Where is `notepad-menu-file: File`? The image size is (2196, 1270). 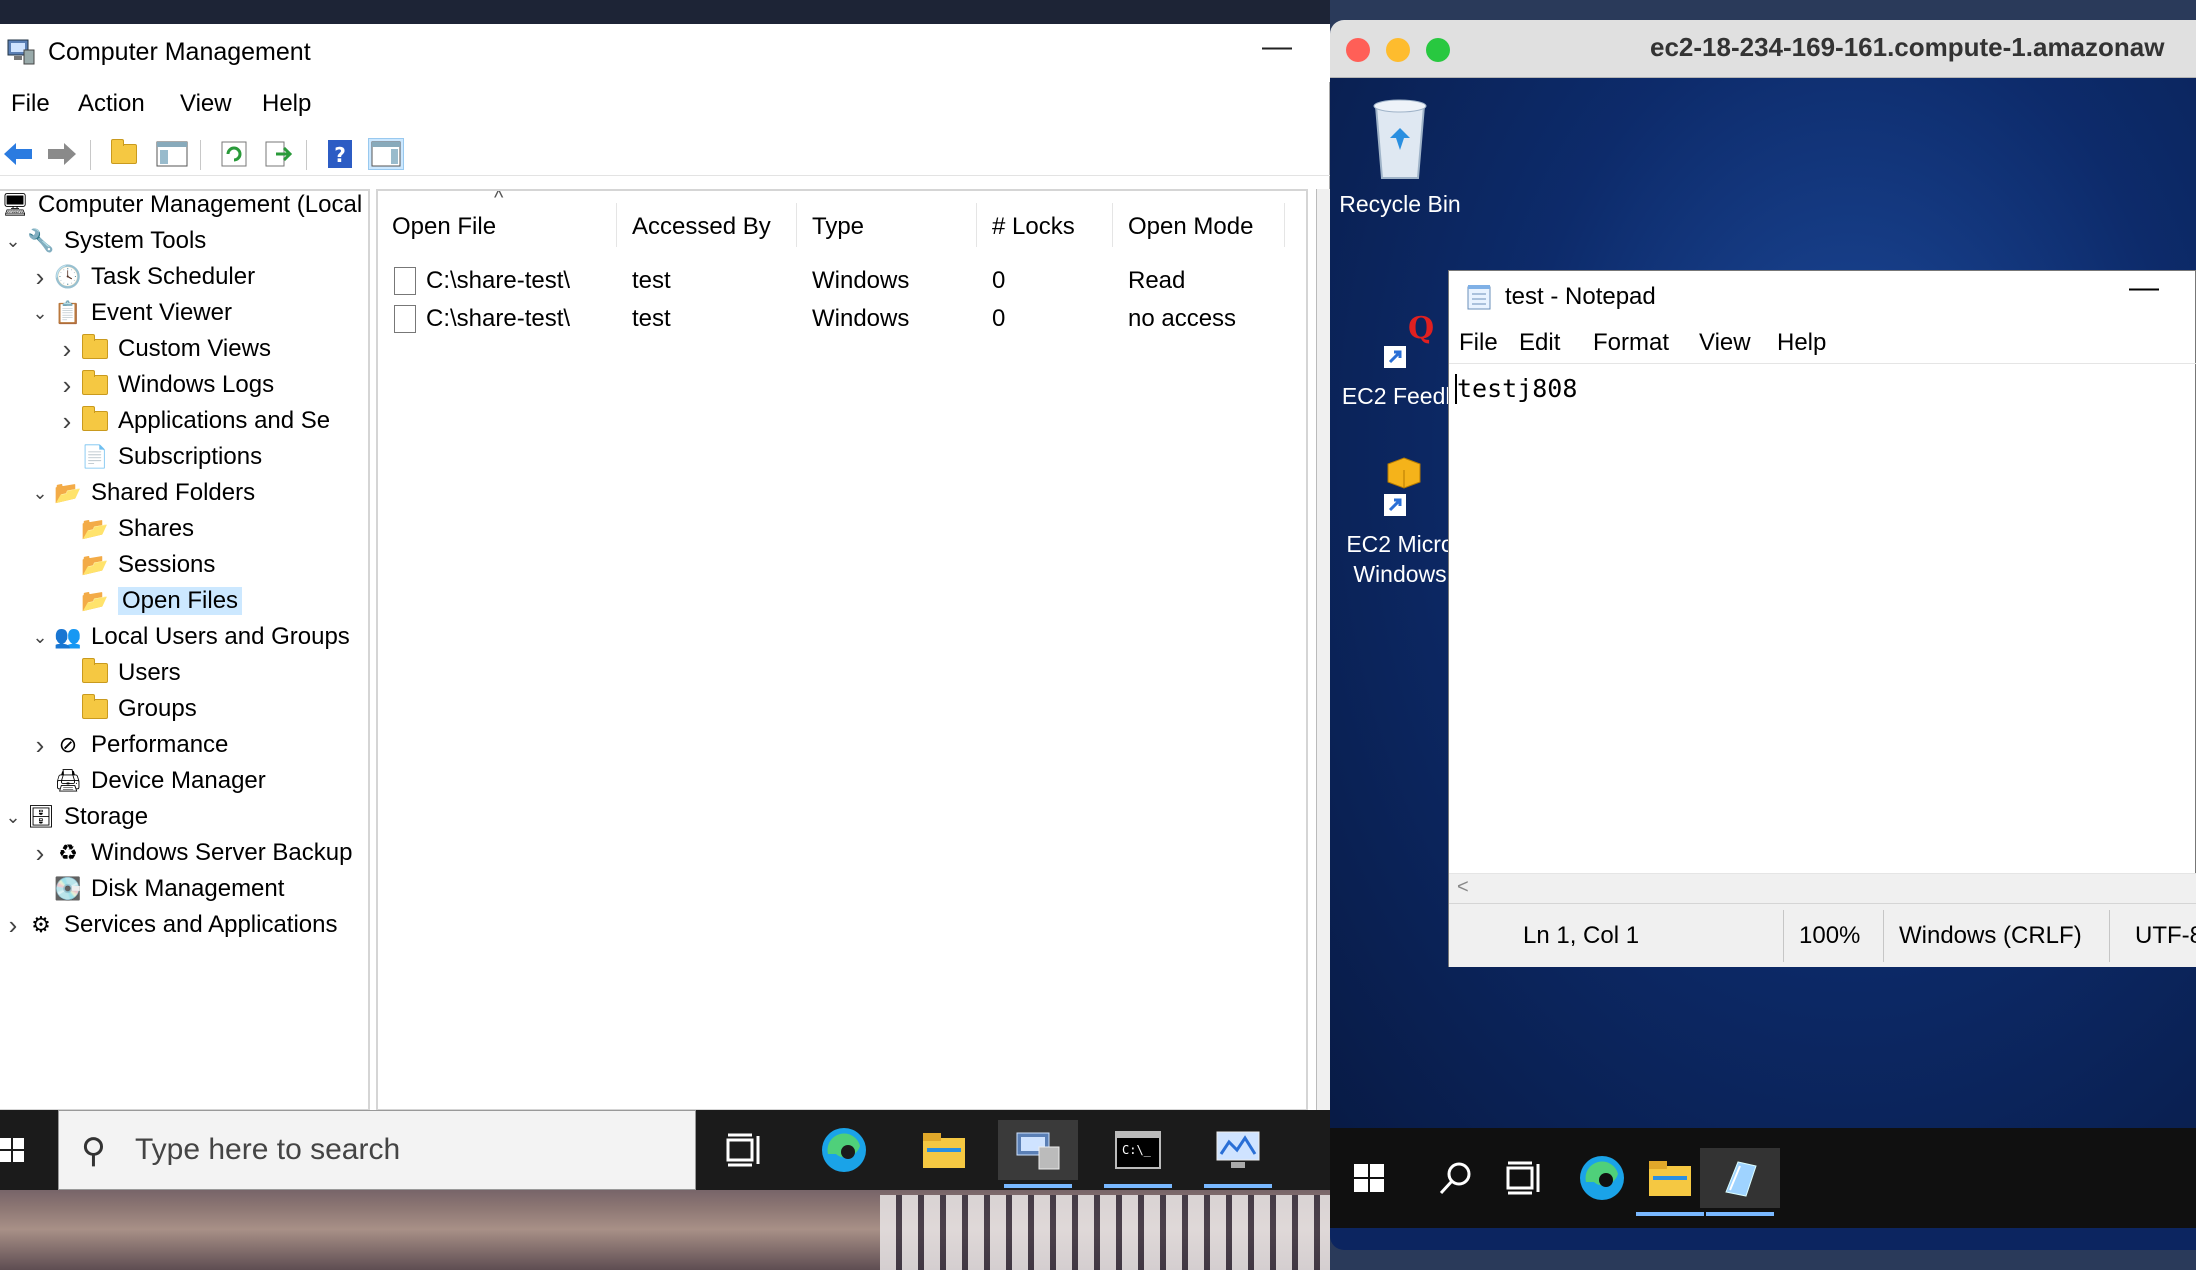
notepad-menu-file: File is located at coordinates (1478, 343).